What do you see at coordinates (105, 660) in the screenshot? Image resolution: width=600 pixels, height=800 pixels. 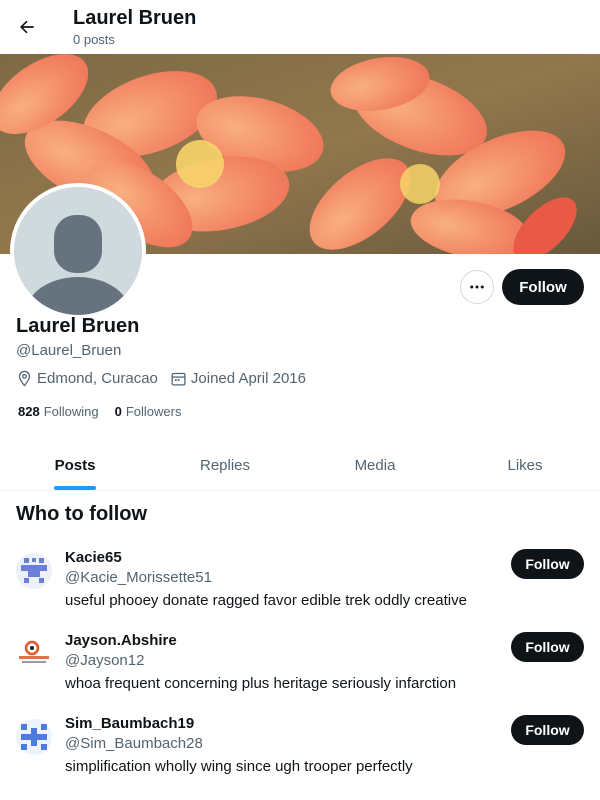 I see `user-handle: @Jayson12` at bounding box center [105, 660].